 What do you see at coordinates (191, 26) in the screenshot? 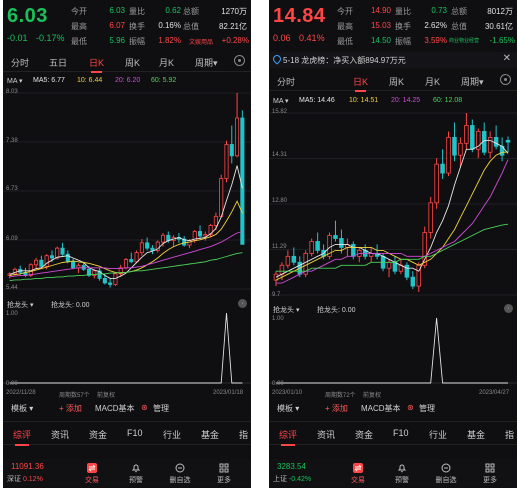
I see `quote-key: 总值` at bounding box center [191, 26].